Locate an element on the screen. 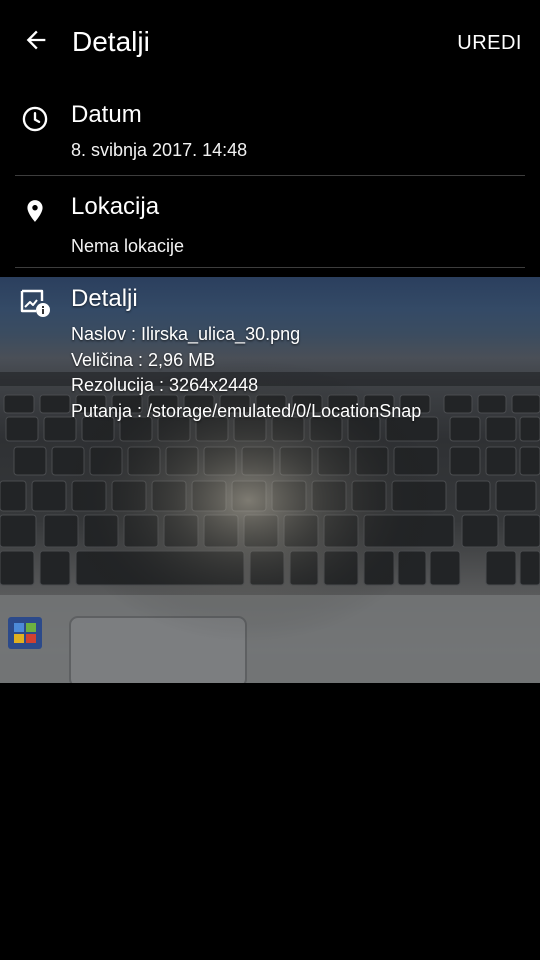 The image size is (540, 960). arrow-back-icon is located at coordinates (36, 42).